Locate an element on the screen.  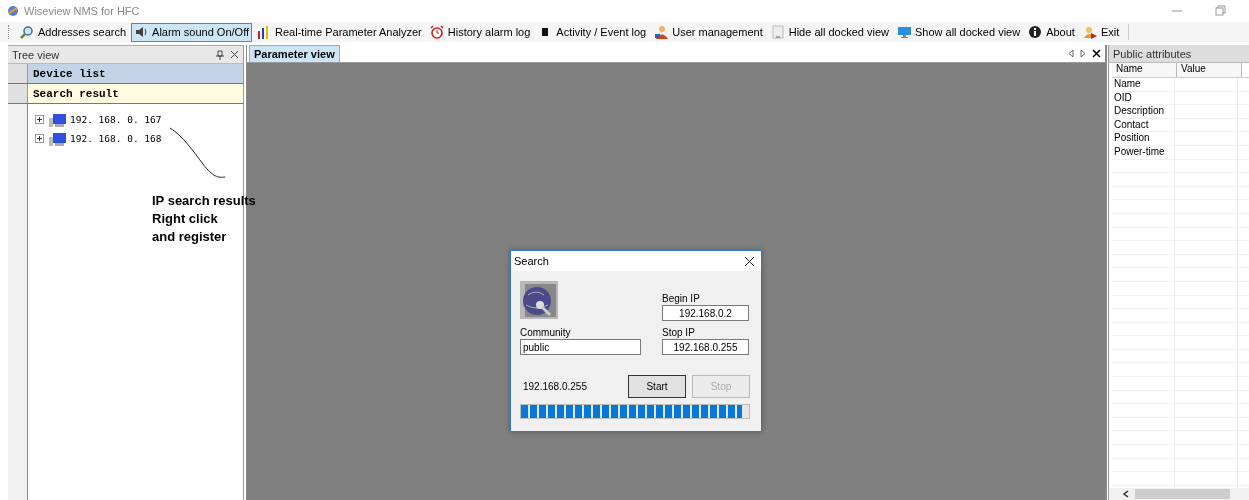
property-name: Contact is located at coordinates (1143, 125).